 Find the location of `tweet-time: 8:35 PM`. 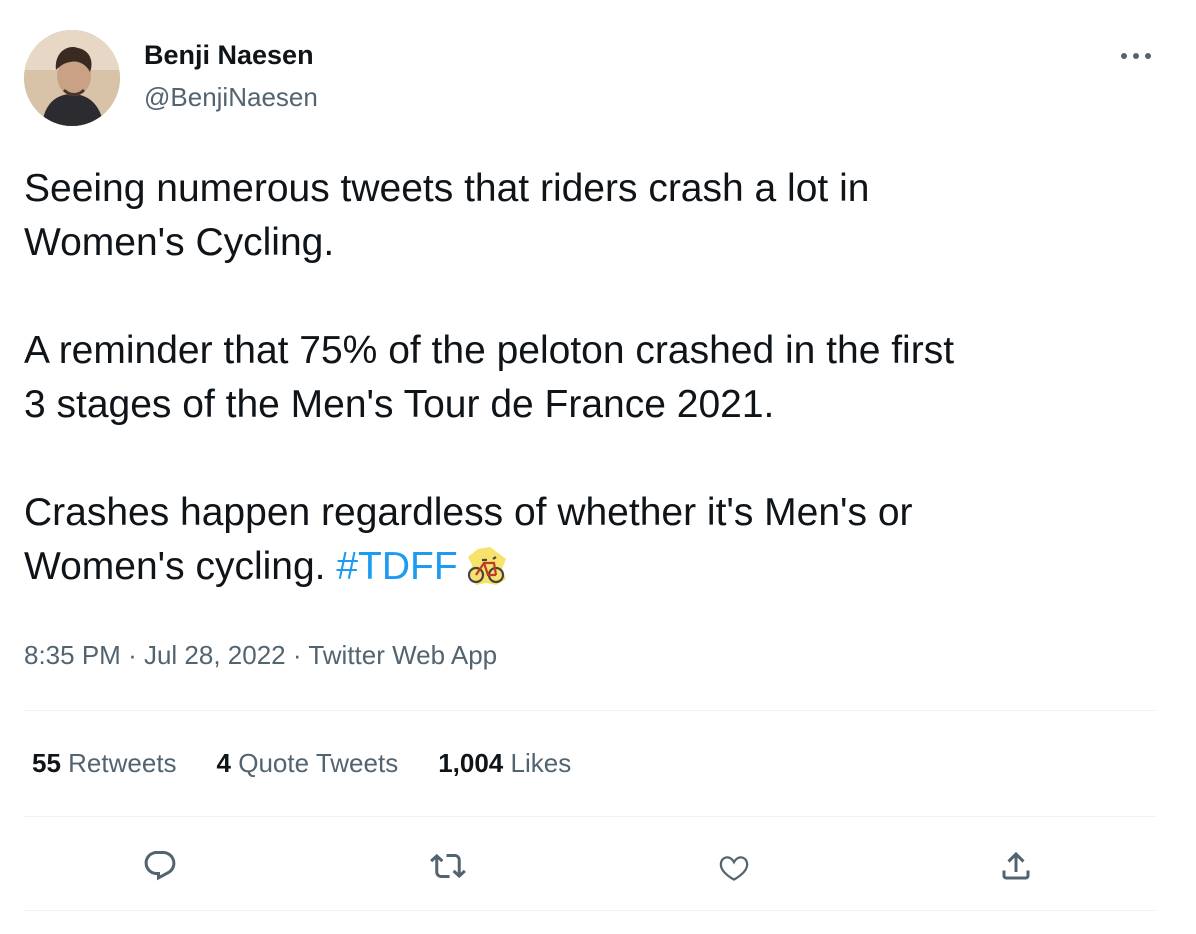

tweet-time: 8:35 PM is located at coordinates (72, 655).